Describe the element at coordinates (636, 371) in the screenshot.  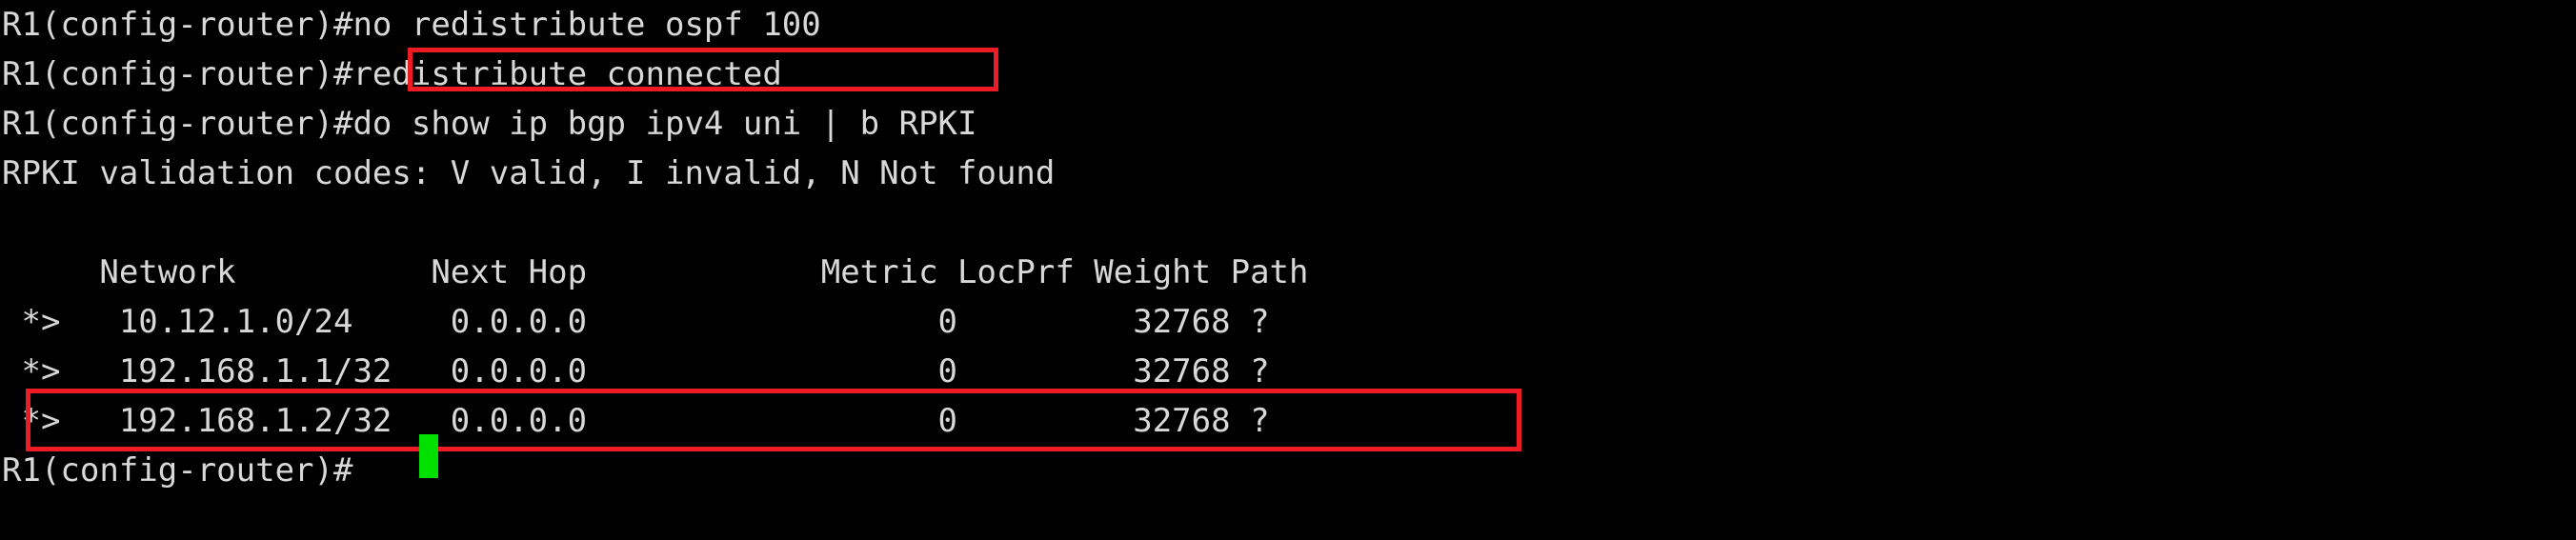
I see `bgp-table-row: *> 192.168.1.1/32 0.0.0.0 0 32768 ?` at that location.